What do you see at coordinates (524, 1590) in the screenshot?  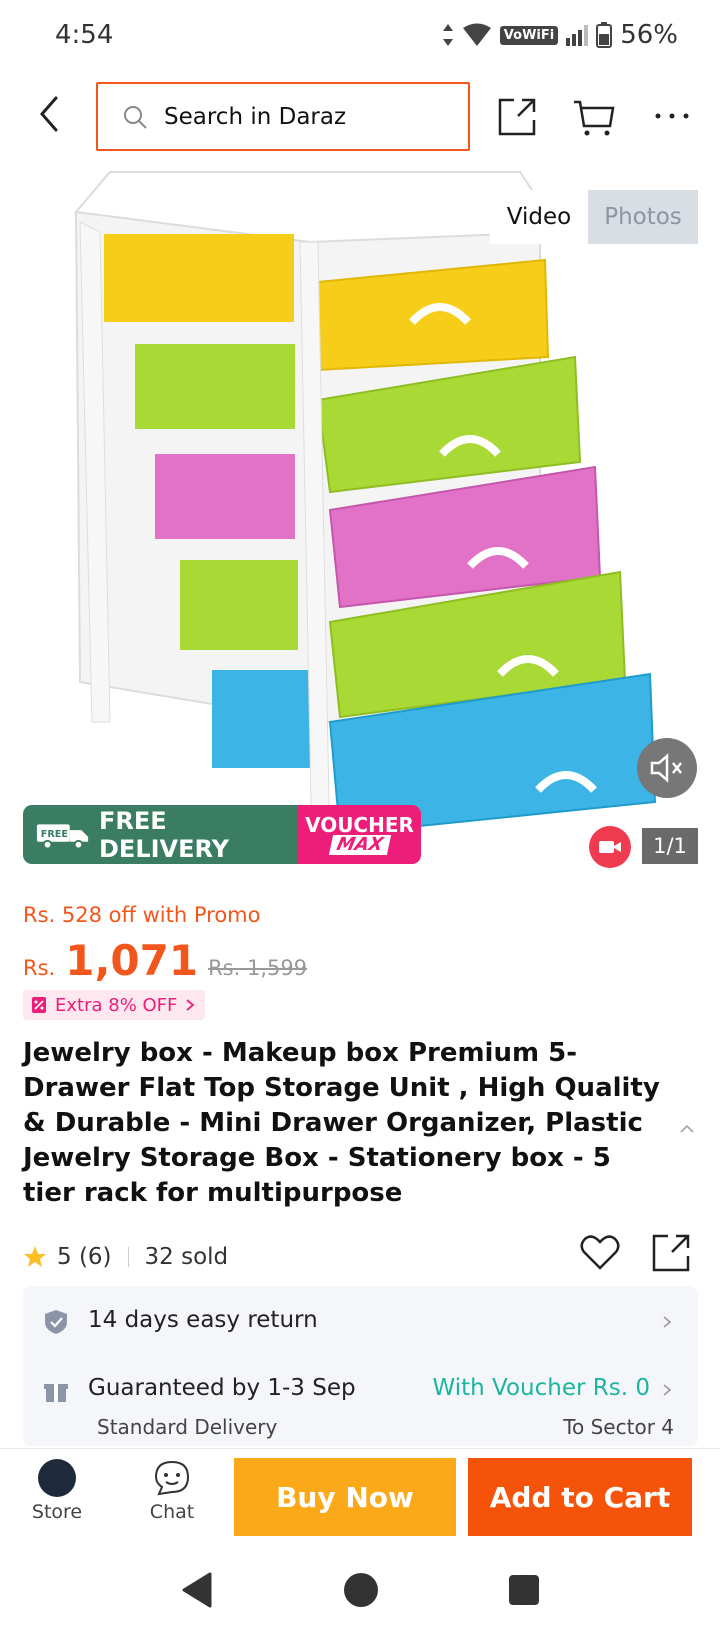 I see `nav-recents-icon` at bounding box center [524, 1590].